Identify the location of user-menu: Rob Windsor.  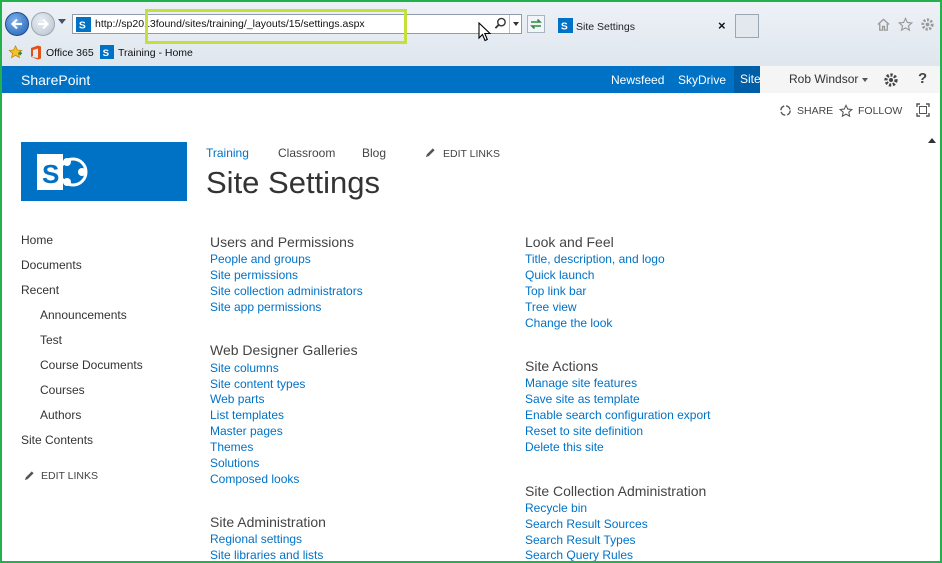
(829, 79).